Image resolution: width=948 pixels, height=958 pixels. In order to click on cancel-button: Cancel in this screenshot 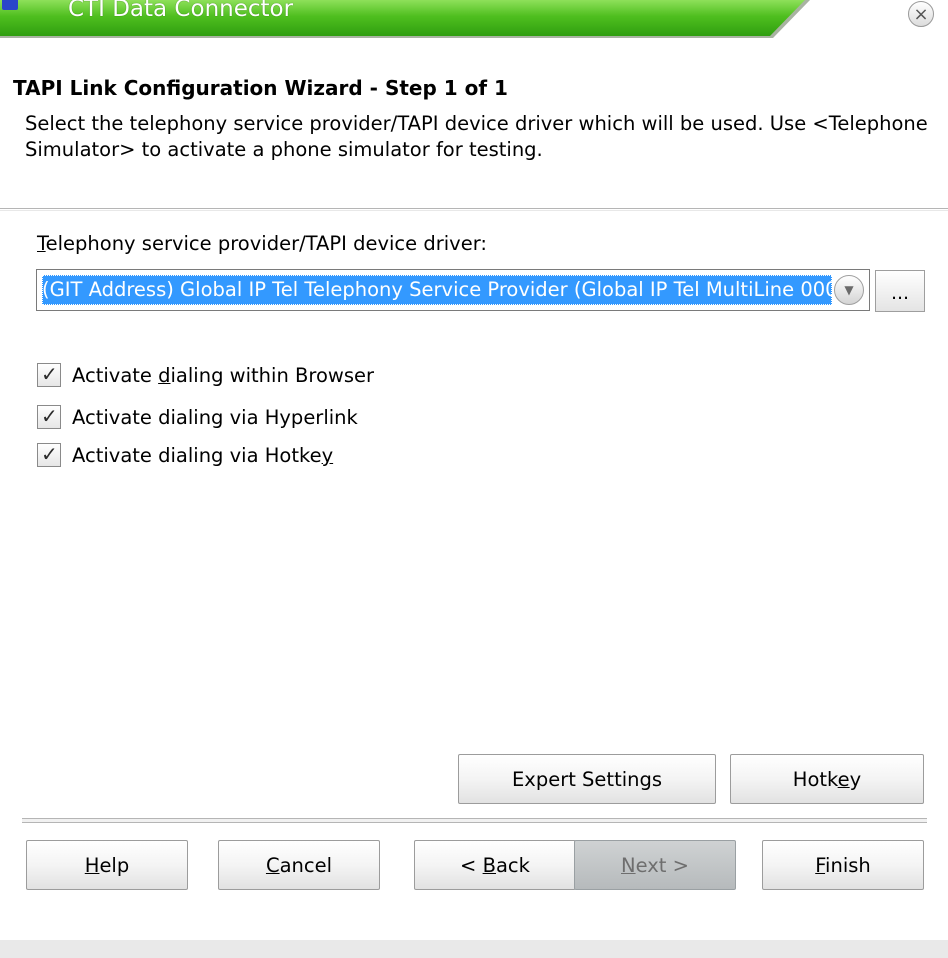, I will do `click(299, 865)`.